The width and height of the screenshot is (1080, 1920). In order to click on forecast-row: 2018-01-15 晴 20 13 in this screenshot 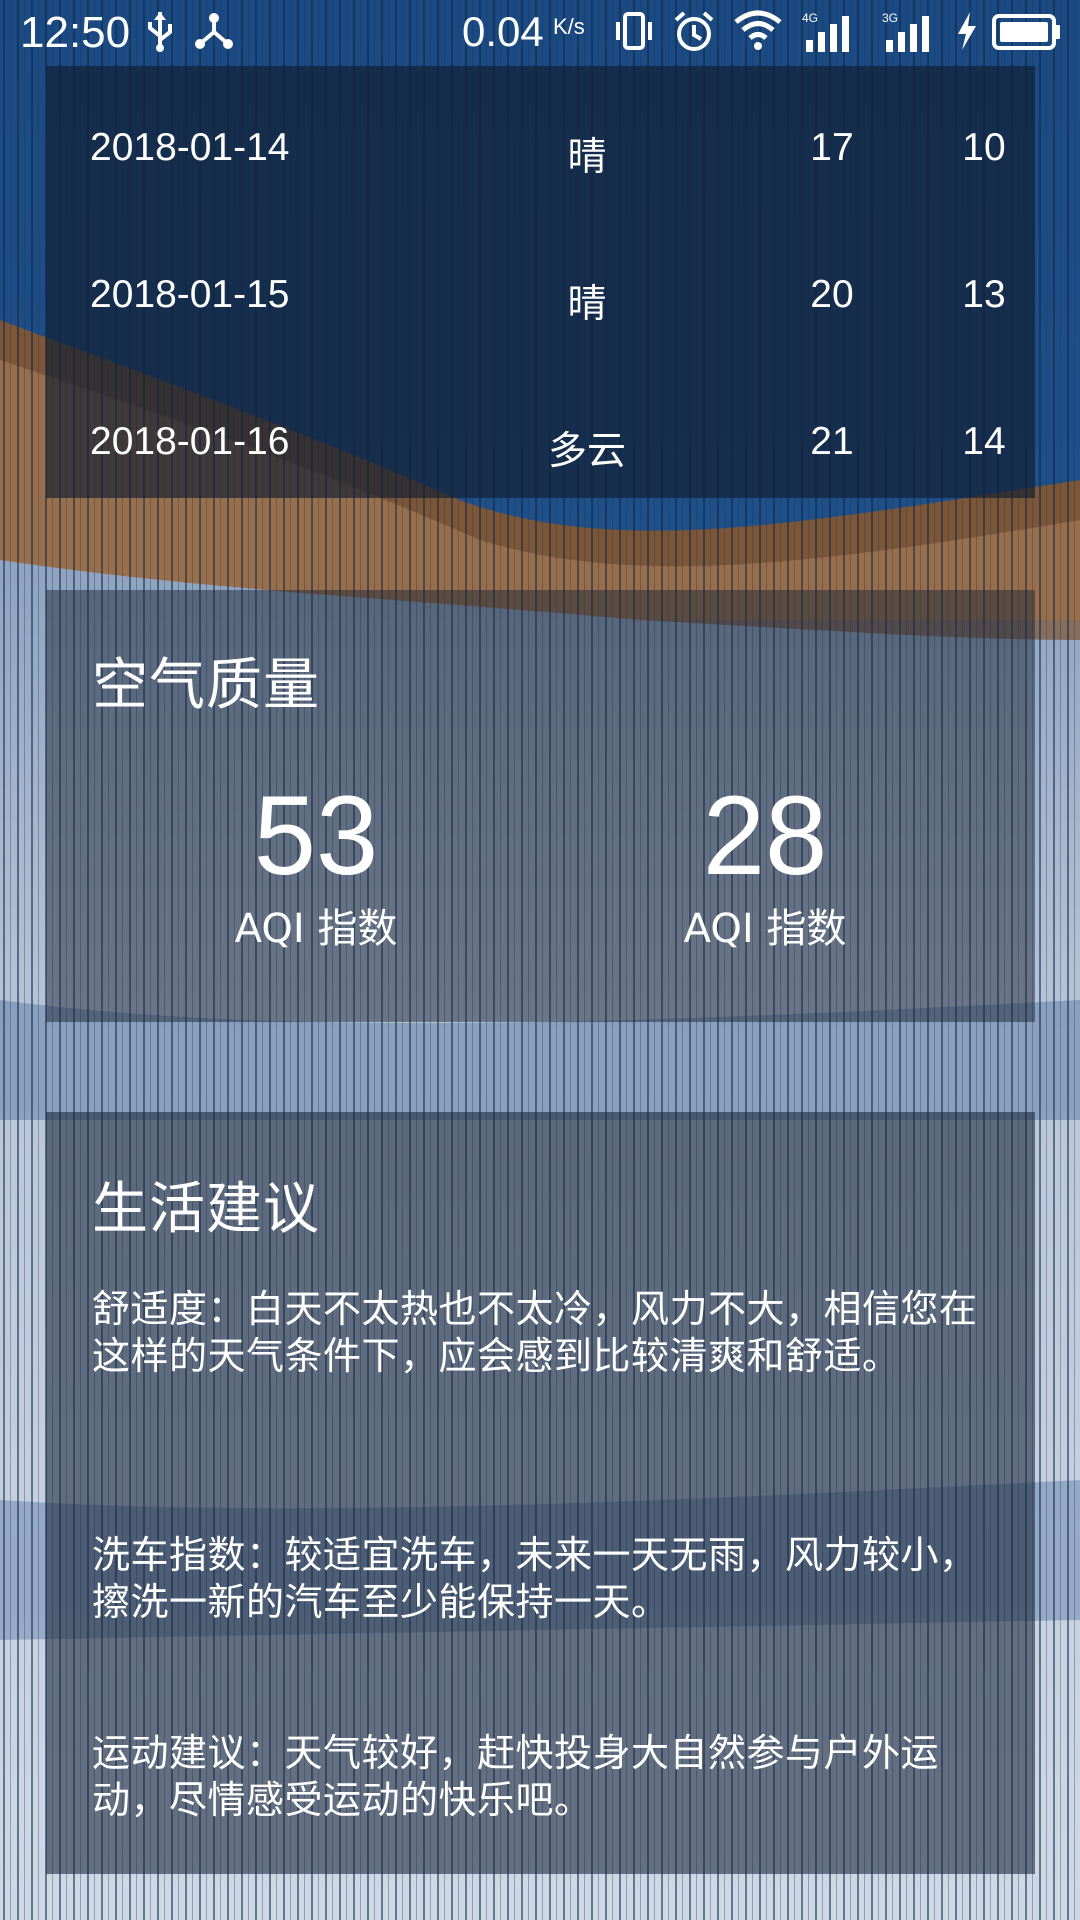, I will do `click(540, 299)`.